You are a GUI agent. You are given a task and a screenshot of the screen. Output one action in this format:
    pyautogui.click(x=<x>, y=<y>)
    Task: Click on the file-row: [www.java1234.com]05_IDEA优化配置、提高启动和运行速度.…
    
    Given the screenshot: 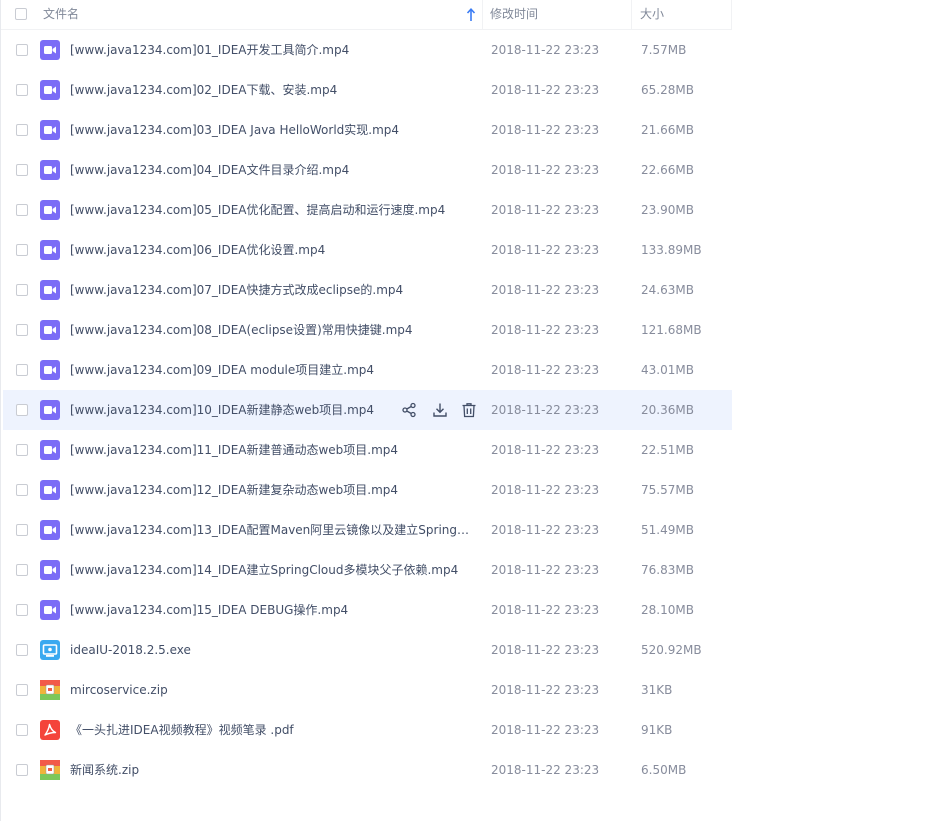 What is the action you would take?
    pyautogui.click(x=367, y=210)
    